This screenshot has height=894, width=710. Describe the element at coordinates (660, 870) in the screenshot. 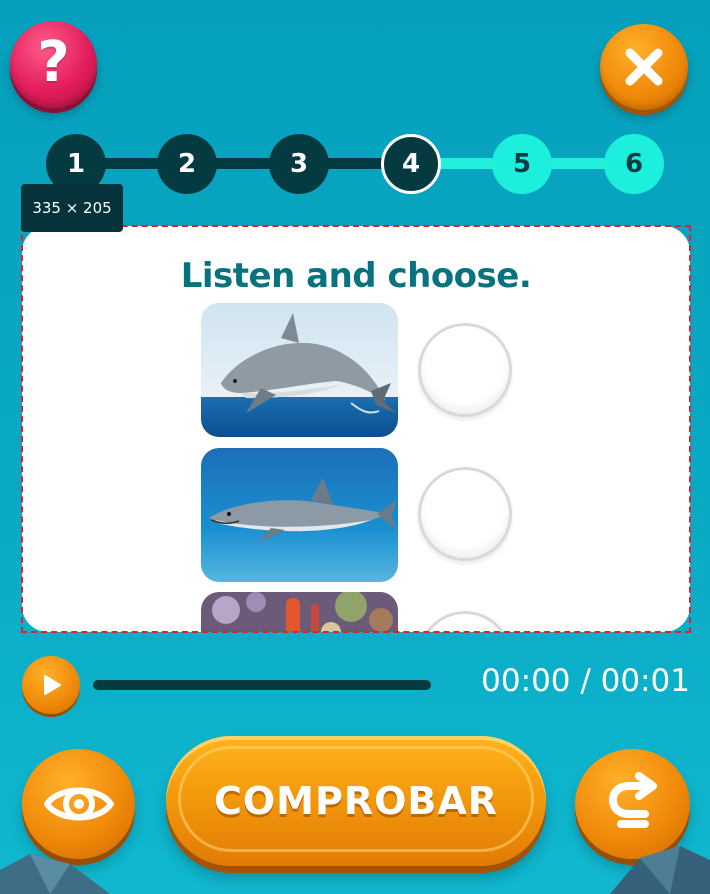

I see `rock-decoration-right` at that location.